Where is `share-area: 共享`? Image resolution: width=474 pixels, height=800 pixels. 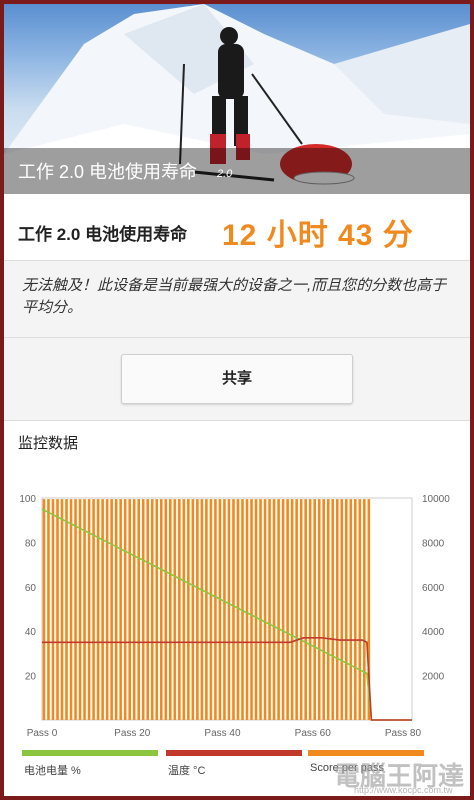 share-area: 共享 is located at coordinates (237, 379).